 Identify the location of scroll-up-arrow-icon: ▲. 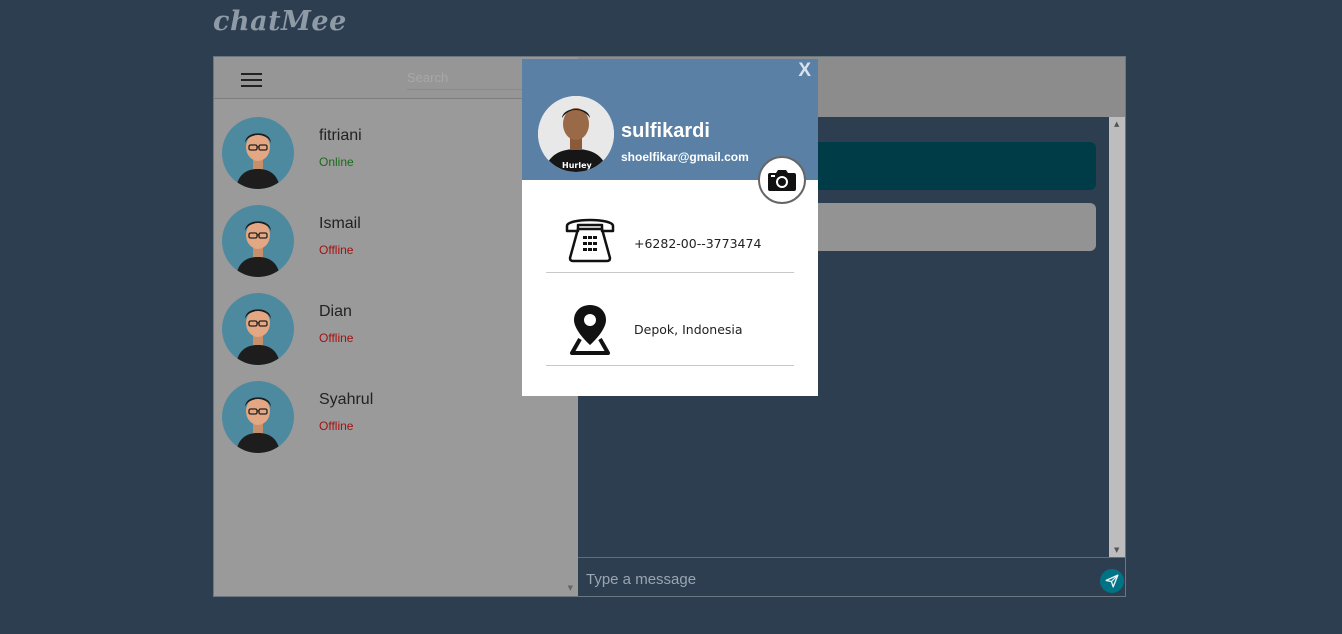
(1116, 124).